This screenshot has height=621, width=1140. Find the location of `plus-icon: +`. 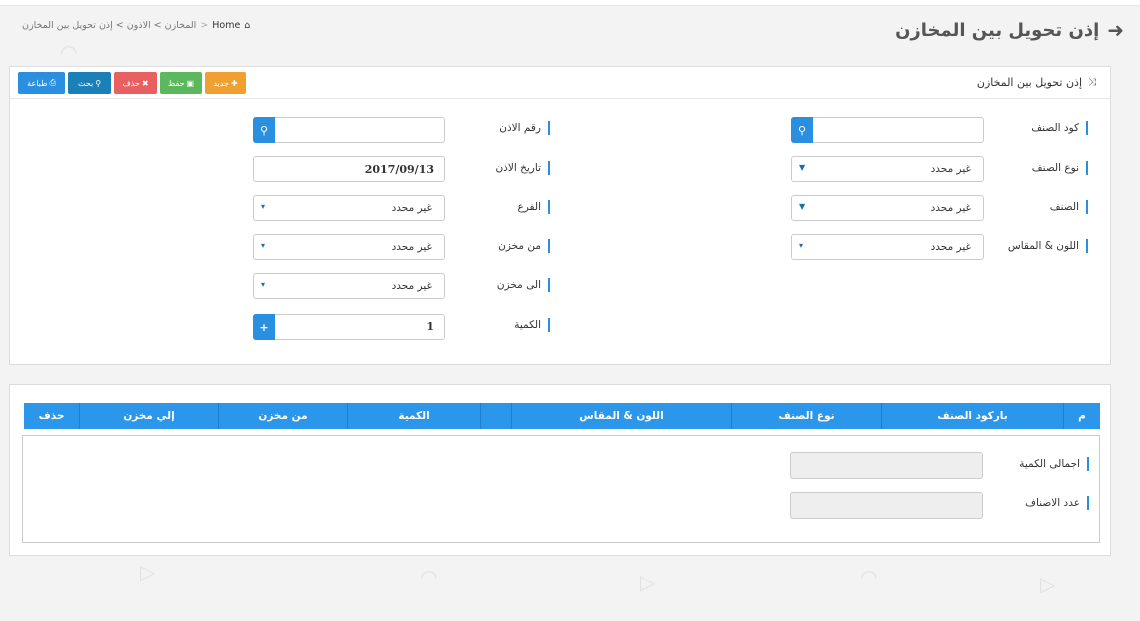

plus-icon: + is located at coordinates (264, 327).